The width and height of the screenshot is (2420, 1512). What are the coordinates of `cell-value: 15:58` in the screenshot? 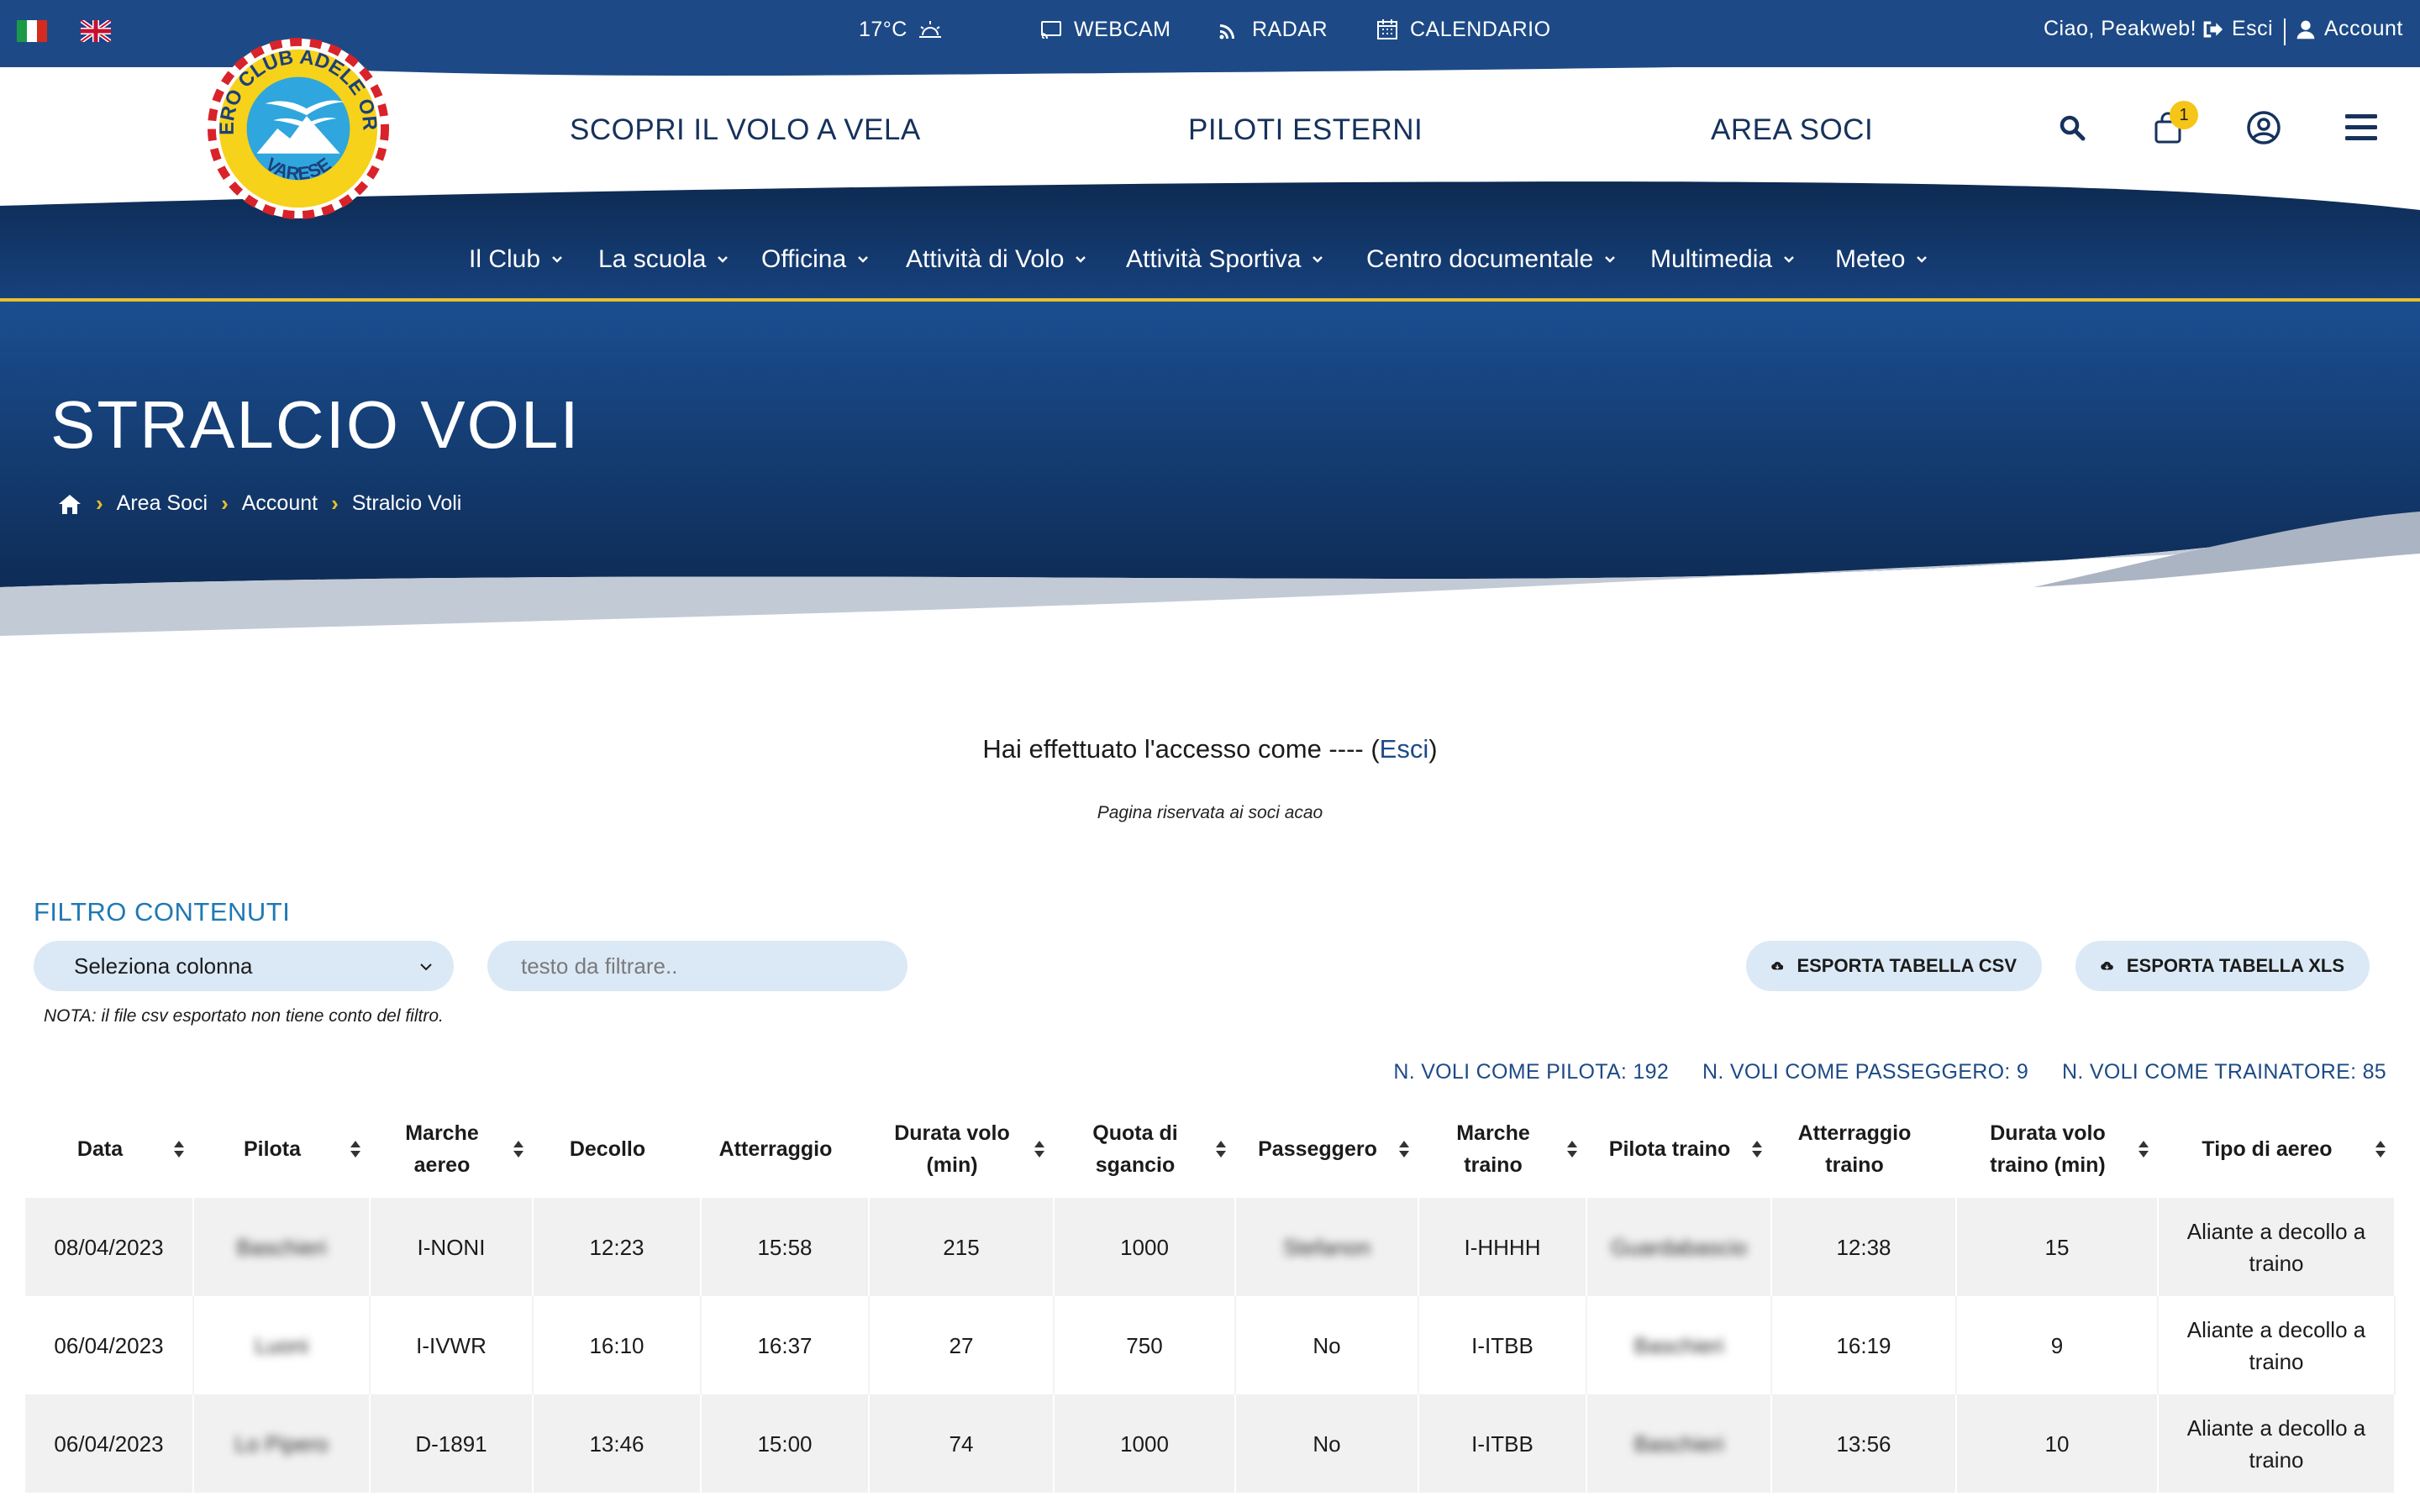 It's located at (785, 1247).